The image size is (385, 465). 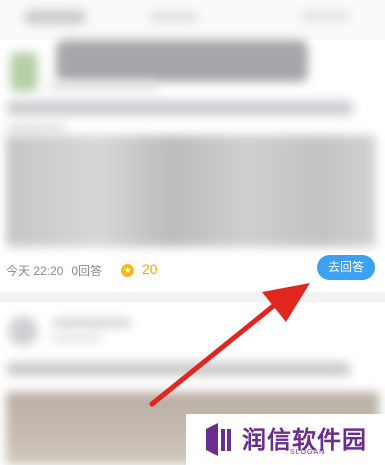 What do you see at coordinates (285, 439) in the screenshot?
I see `watermark: 润信软件园 SLOGAN` at bounding box center [285, 439].